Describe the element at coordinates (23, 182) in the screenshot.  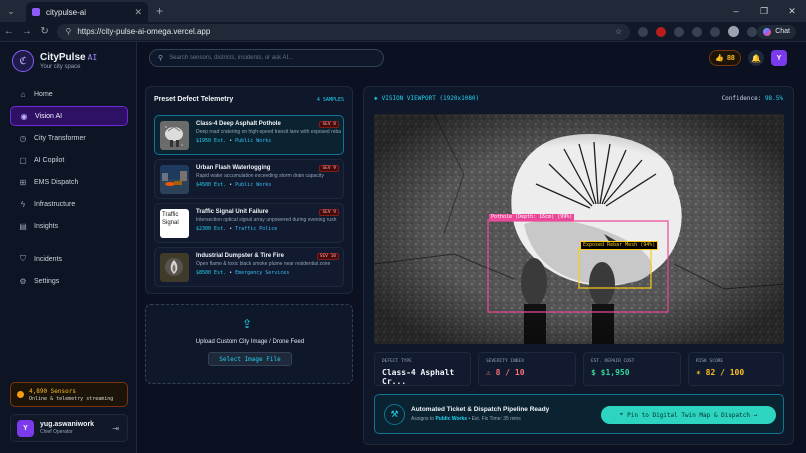
I see `ambulance-icon: ⊞` at that location.